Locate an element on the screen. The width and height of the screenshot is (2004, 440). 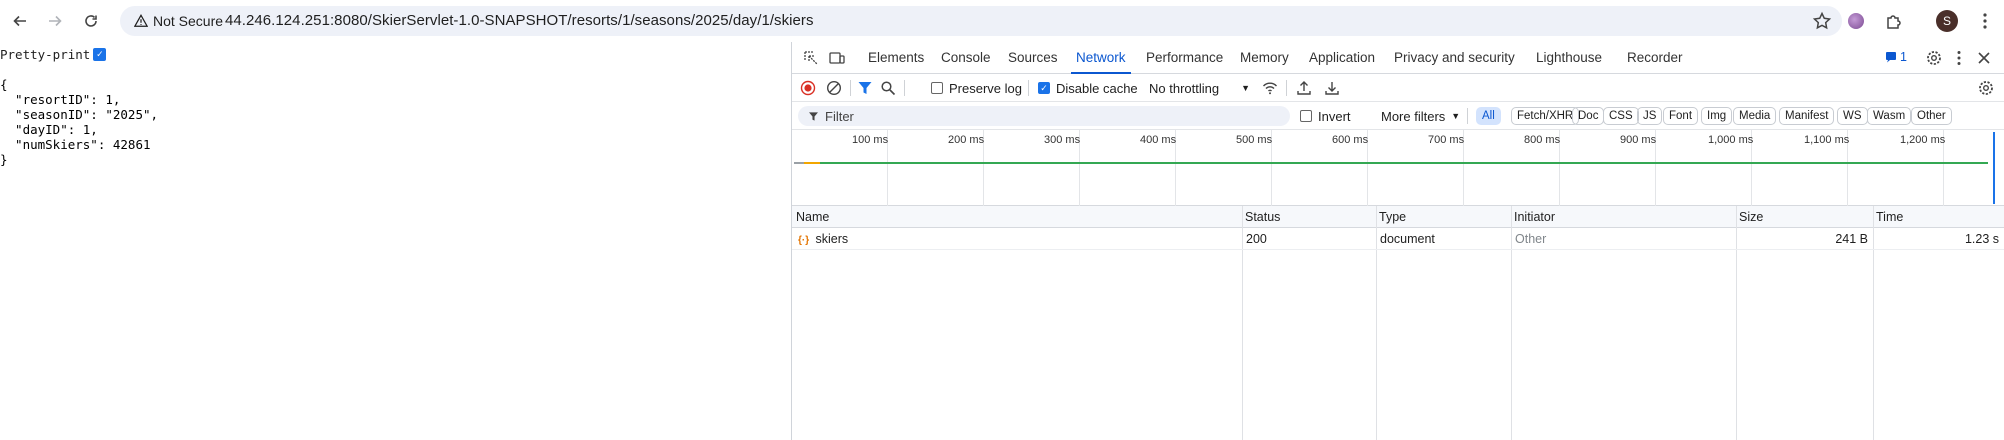
tab-application: Application is located at coordinates (1342, 58).